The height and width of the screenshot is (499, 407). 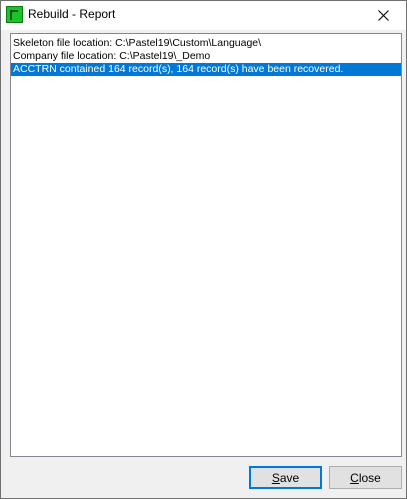 What do you see at coordinates (369, 477) in the screenshot?
I see `close-button-label: lose` at bounding box center [369, 477].